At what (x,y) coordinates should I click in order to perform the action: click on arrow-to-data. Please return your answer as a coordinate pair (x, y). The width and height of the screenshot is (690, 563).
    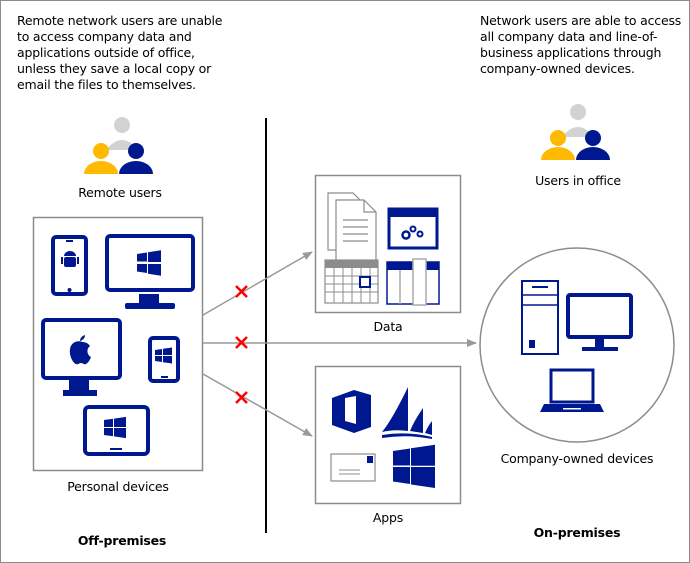
    Looking at the image, I should click on (257, 283).